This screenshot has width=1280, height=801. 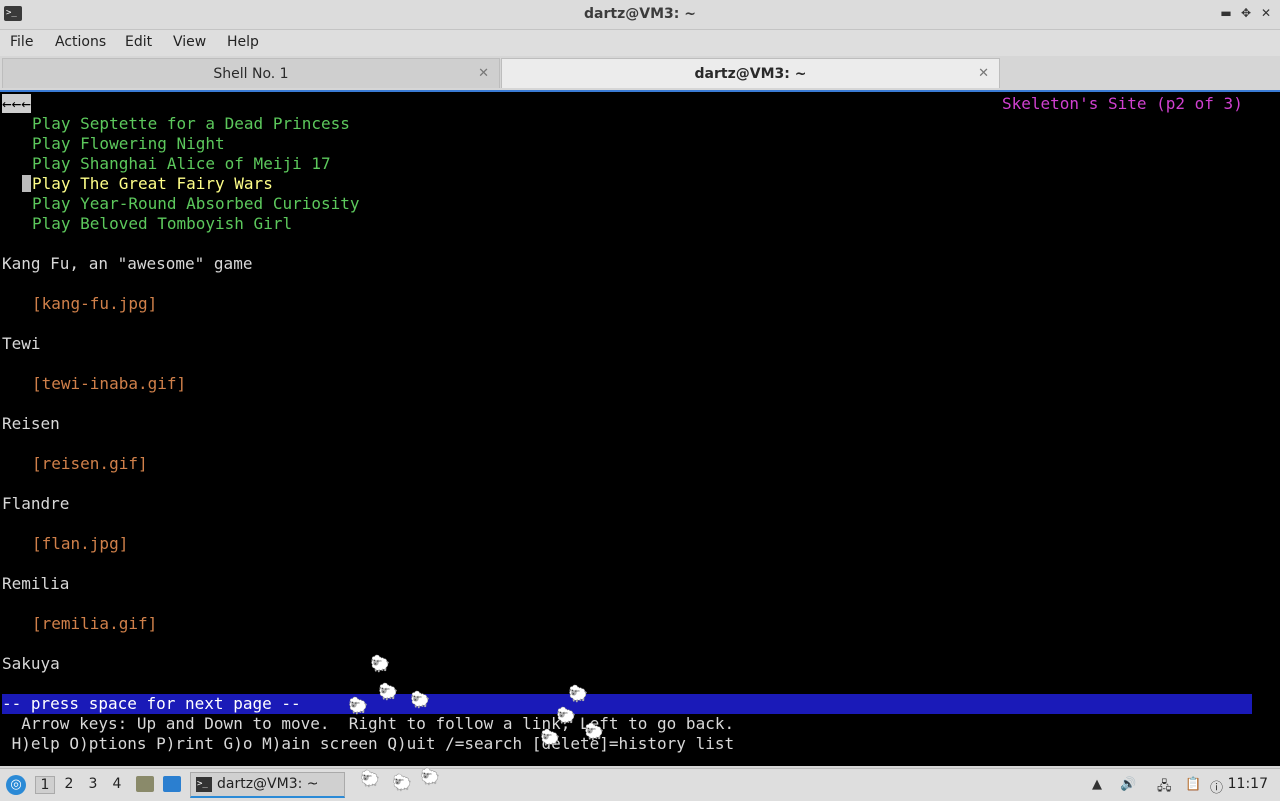 I want to click on image-link: [flan.jpg], so click(x=80, y=544).